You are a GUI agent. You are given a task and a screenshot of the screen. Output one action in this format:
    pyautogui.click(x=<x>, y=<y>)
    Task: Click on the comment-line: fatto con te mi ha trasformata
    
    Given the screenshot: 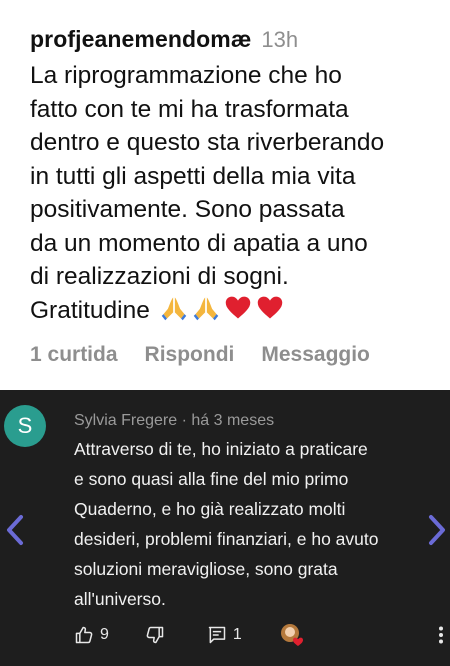 What is the action you would take?
    pyautogui.click(x=189, y=109)
    